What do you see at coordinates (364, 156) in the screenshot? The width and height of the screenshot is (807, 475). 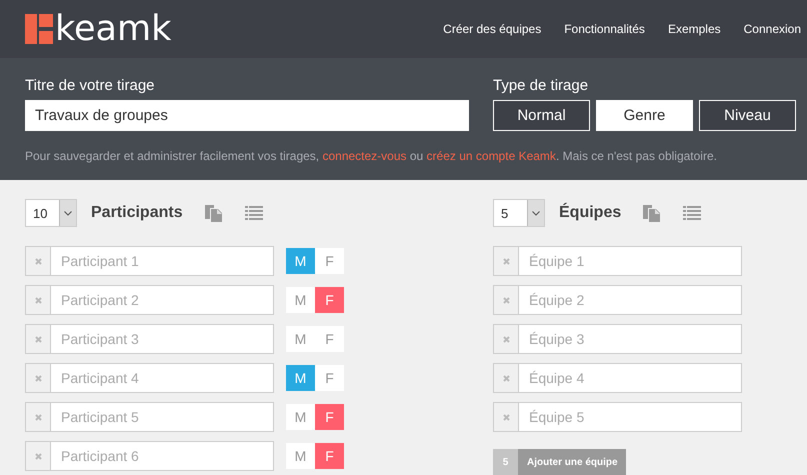 I see `link: connectez-vous` at bounding box center [364, 156].